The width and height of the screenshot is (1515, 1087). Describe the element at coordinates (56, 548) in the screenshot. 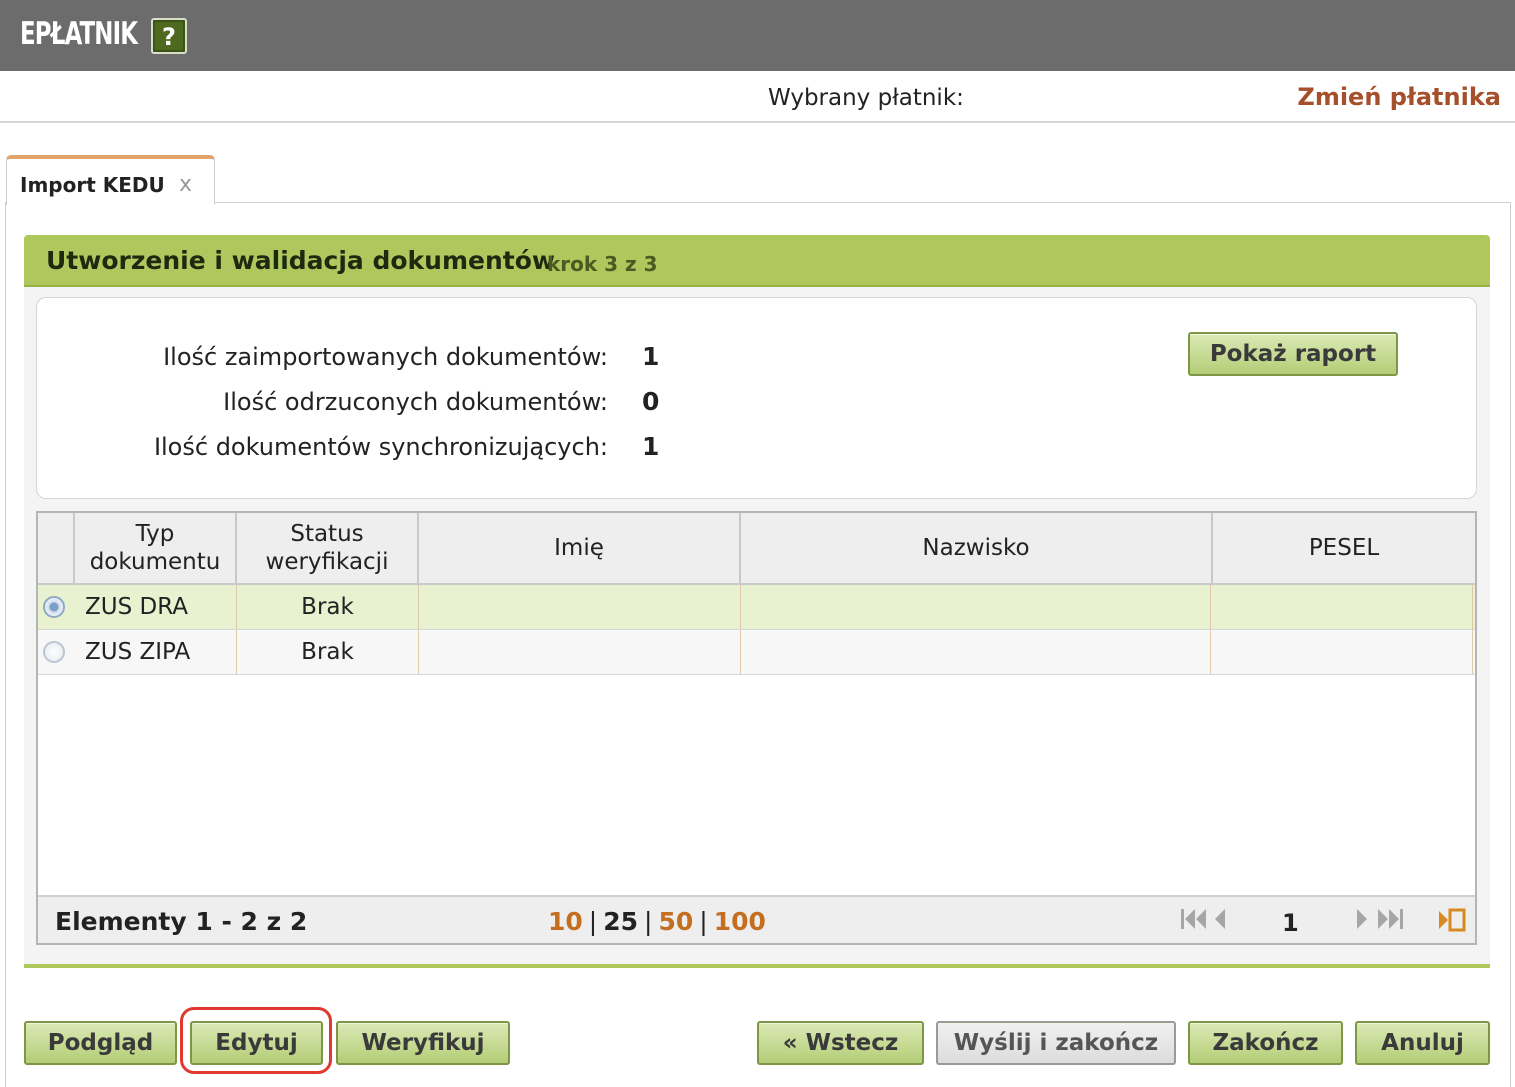

I see `select-column-header` at that location.